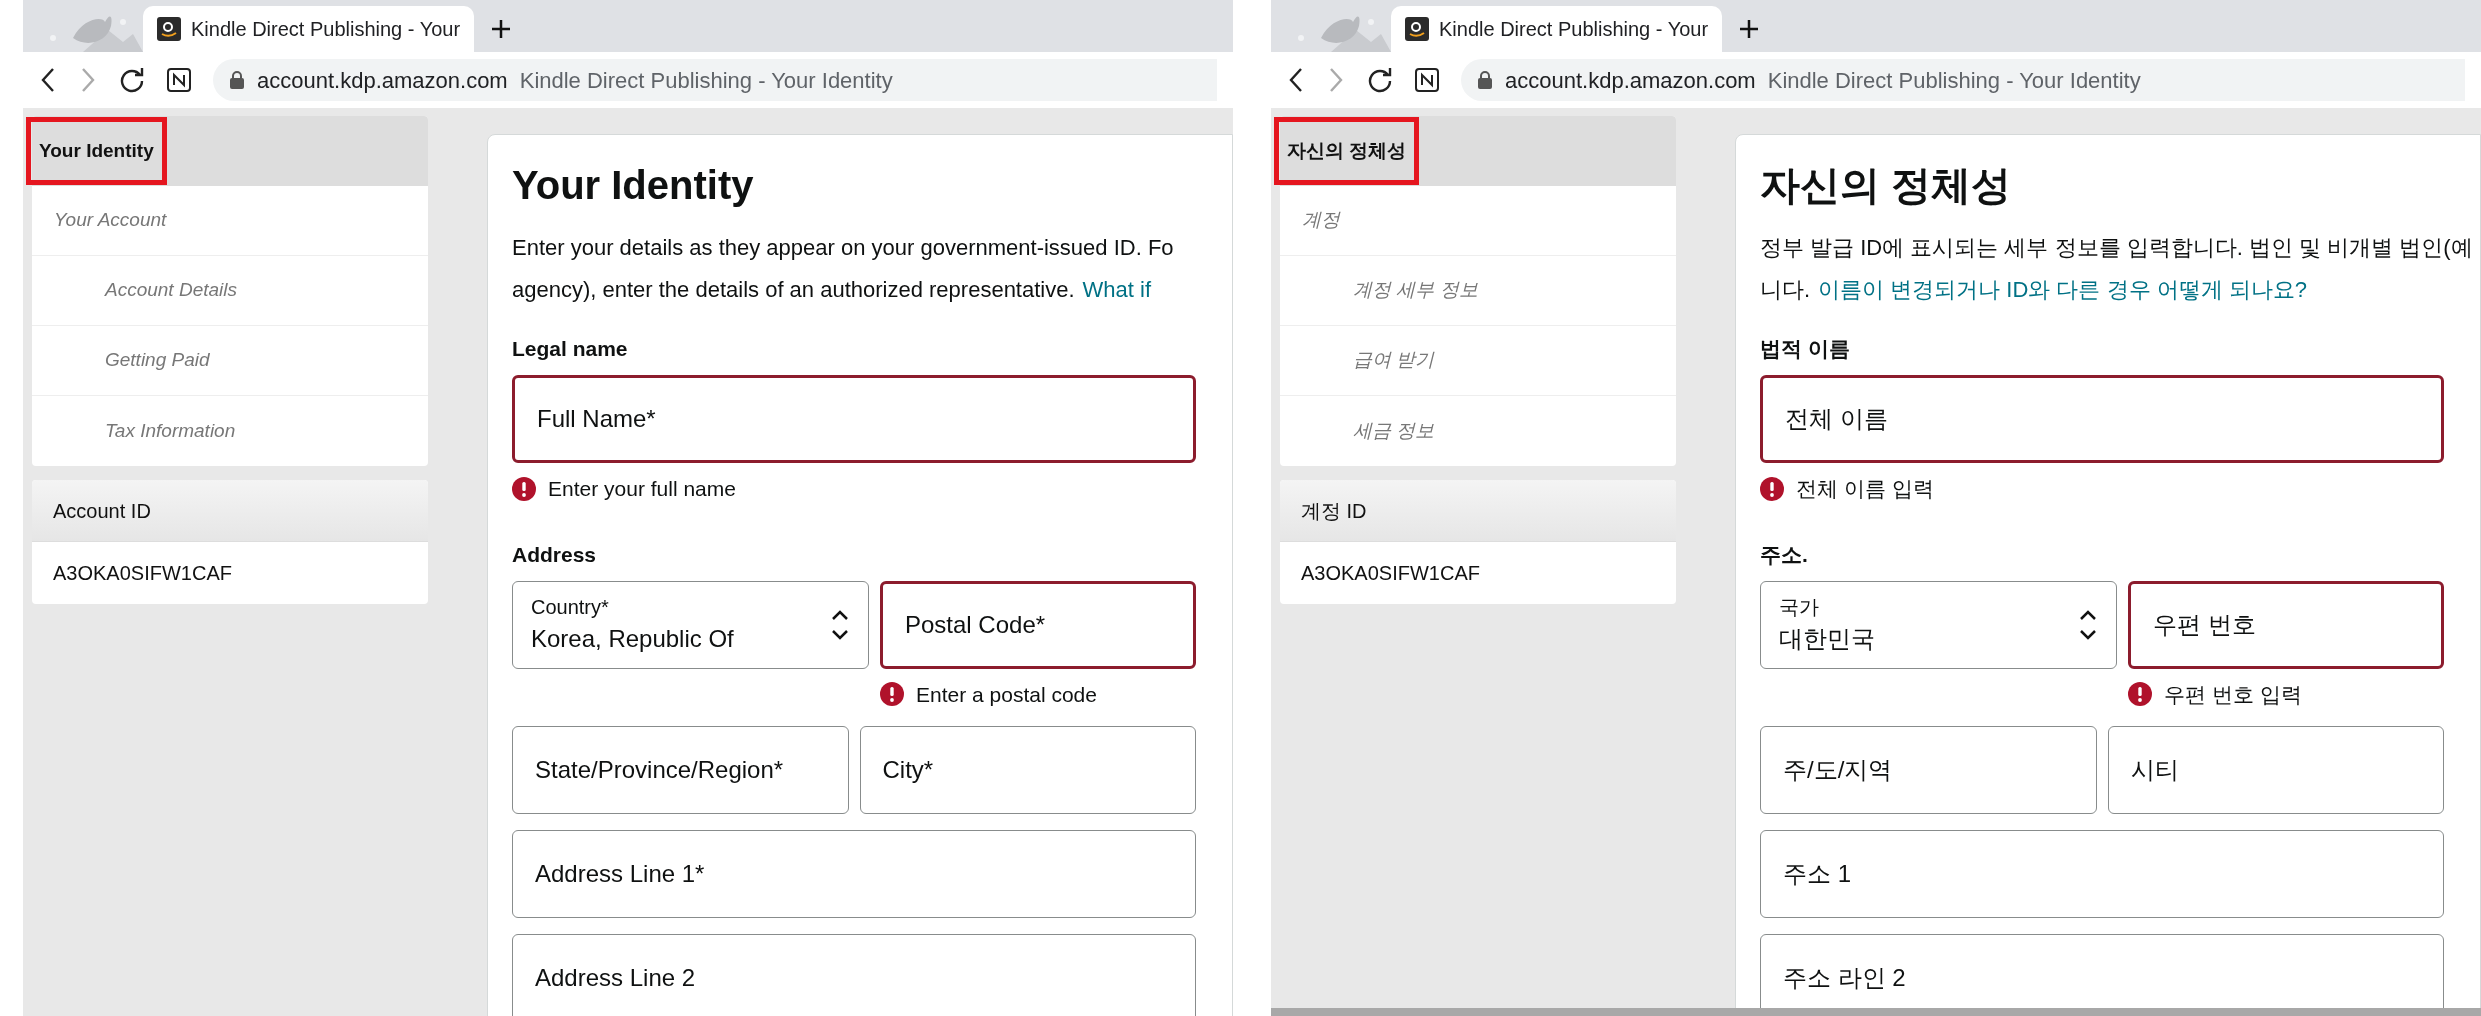 This screenshot has width=2481, height=1016. I want to click on error-message: Enter a postal code, so click(1006, 694).